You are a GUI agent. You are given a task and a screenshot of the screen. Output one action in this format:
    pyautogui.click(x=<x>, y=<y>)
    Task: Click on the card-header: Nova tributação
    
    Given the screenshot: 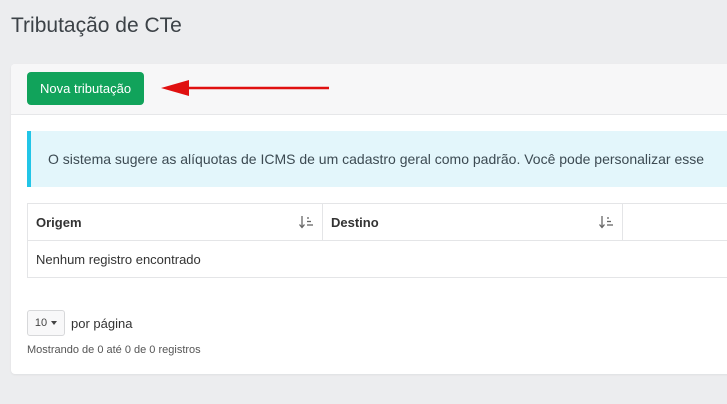 What is the action you would take?
    pyautogui.click(x=369, y=89)
    